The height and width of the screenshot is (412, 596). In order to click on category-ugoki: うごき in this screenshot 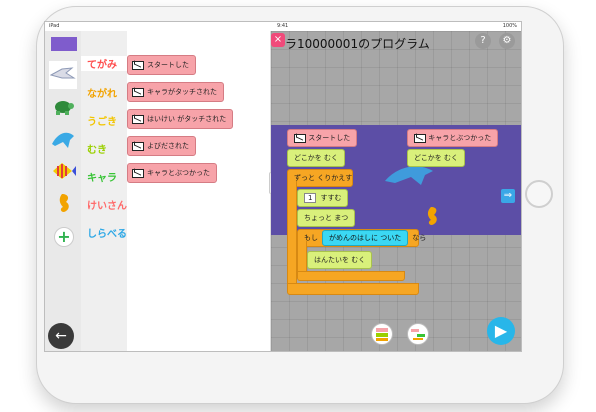, I will do `click(102, 120)`.